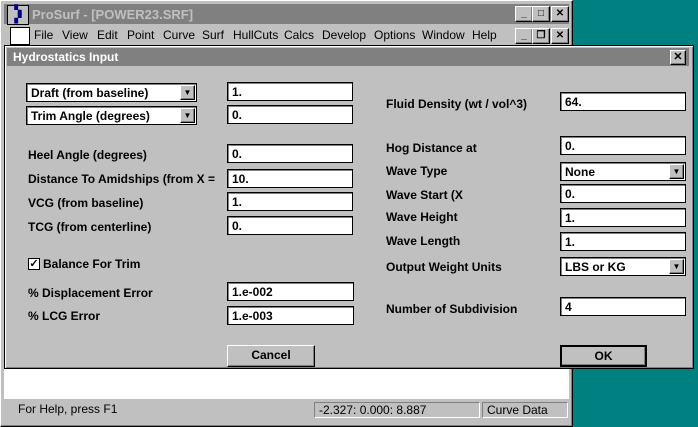  I want to click on subdivision-input: 4, so click(623, 306).